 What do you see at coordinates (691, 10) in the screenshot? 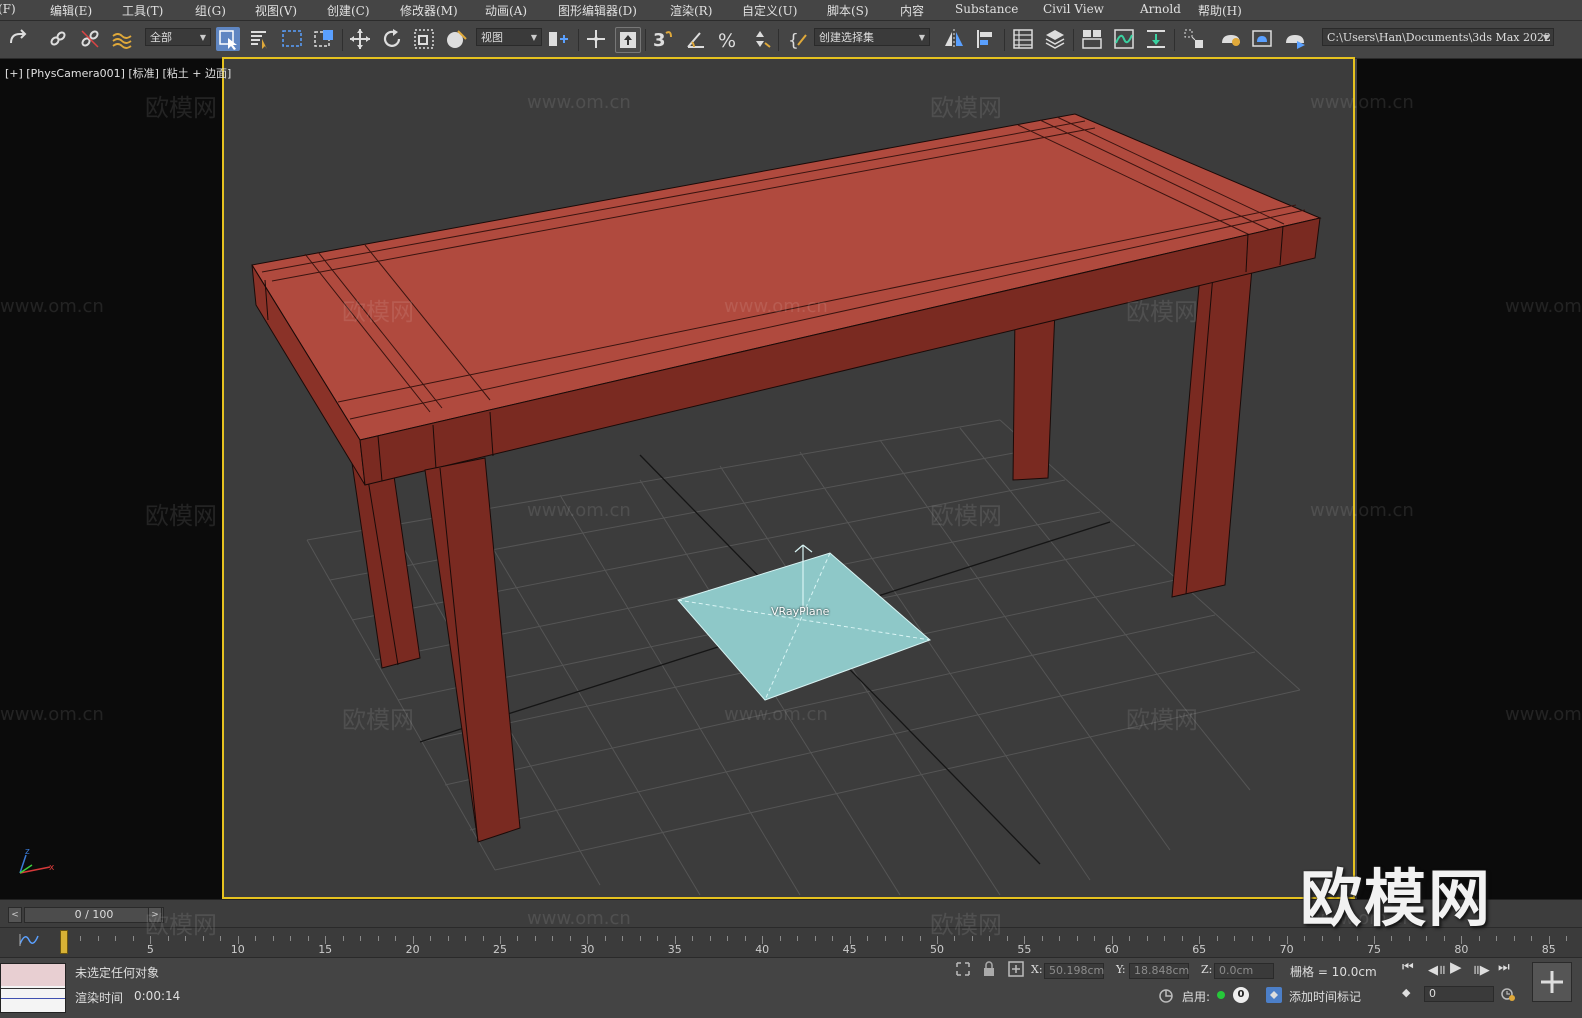
I see `menu-rendering: 渲染(R)` at bounding box center [691, 10].